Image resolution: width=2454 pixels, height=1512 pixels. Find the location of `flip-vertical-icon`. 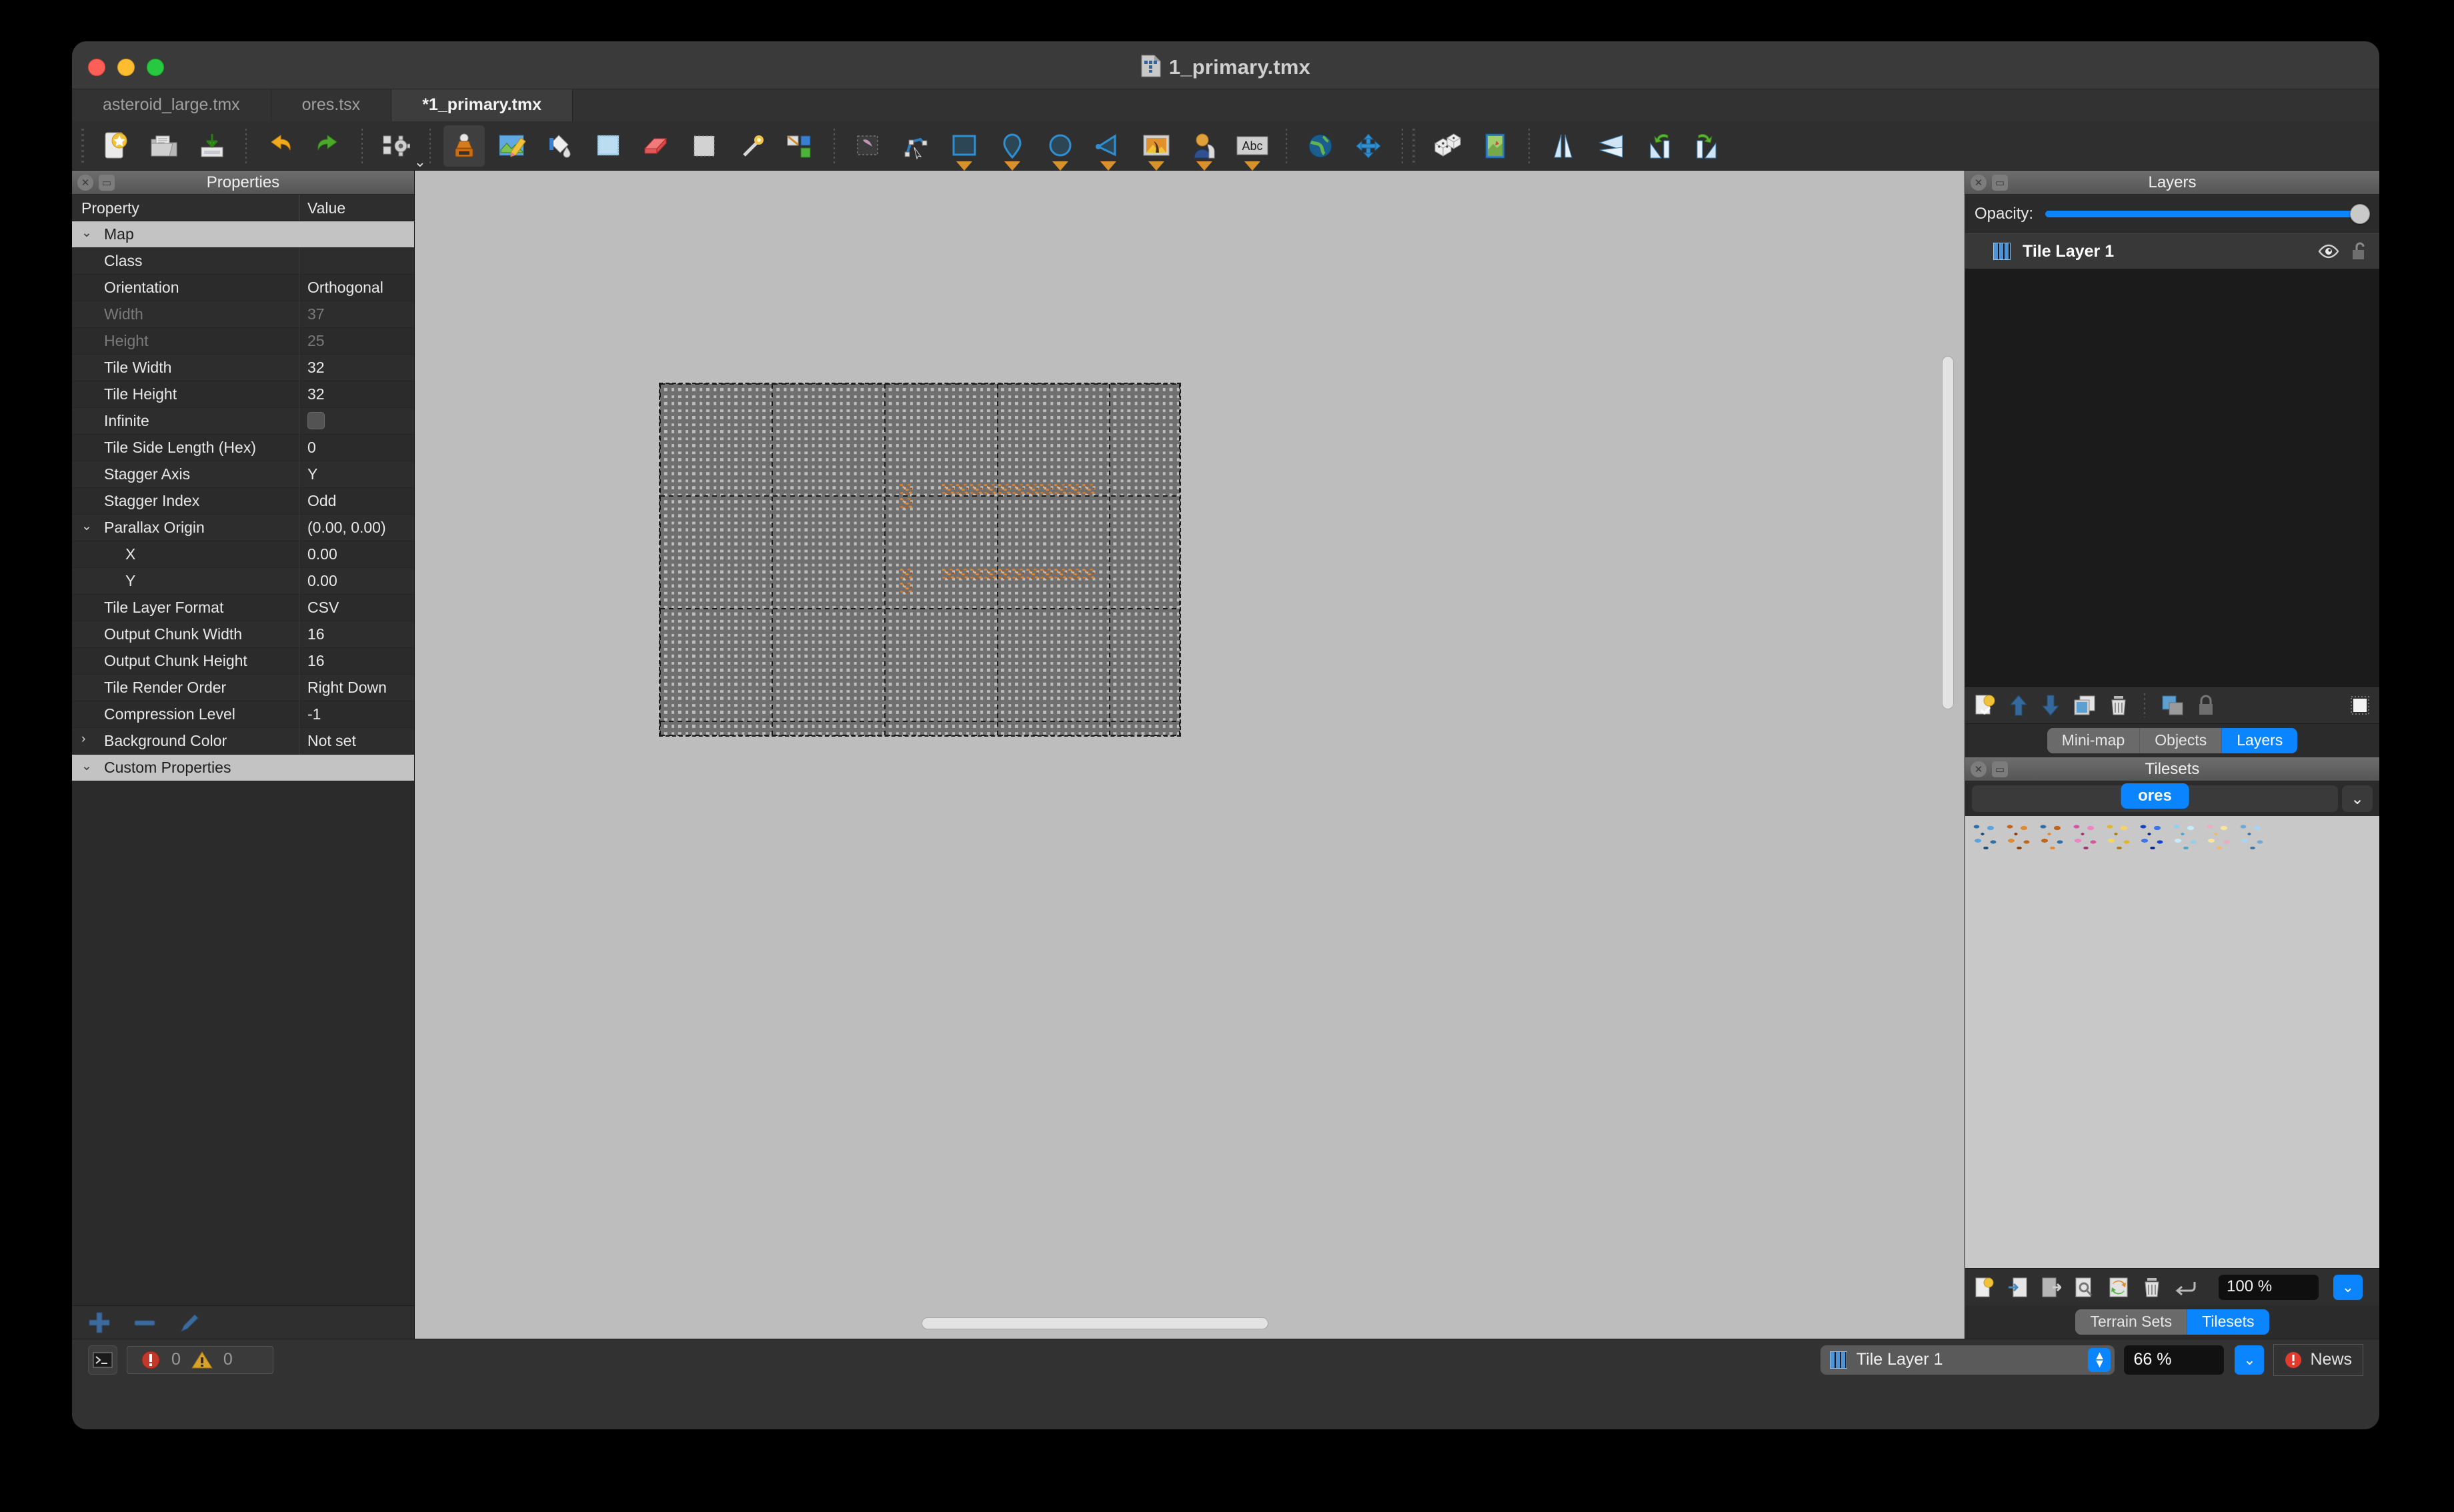

flip-vertical-icon is located at coordinates (1611, 146).